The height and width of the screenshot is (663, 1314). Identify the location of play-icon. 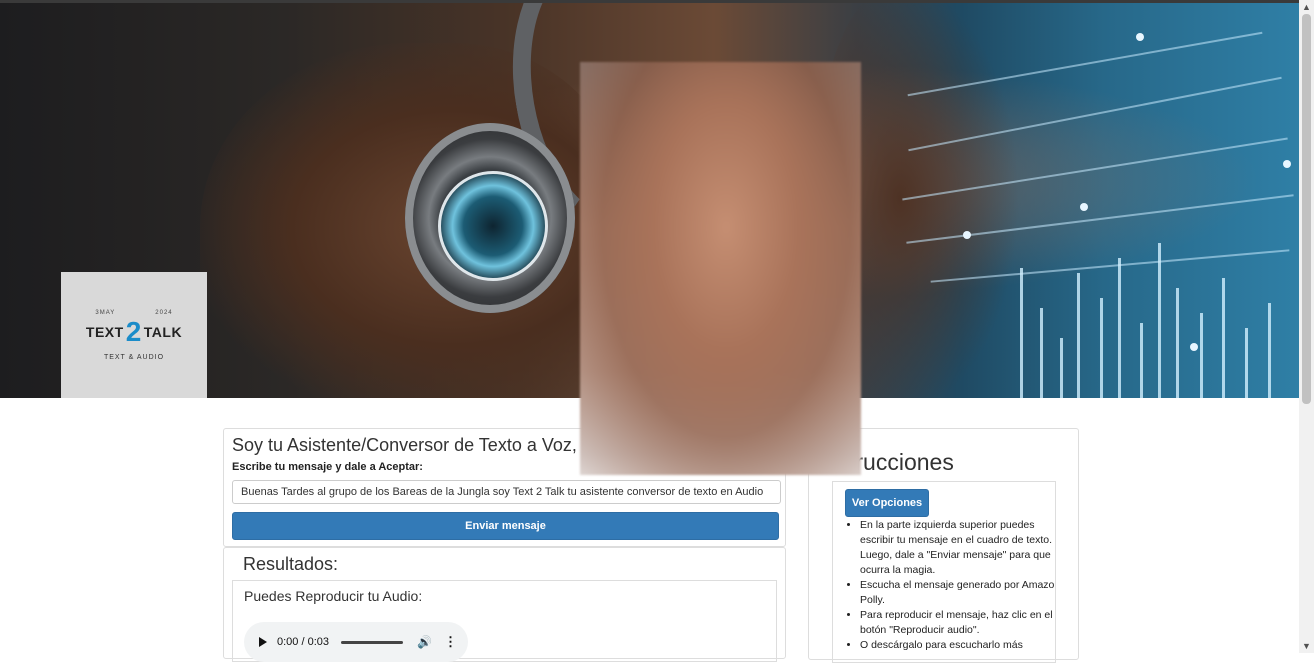
(263, 642).